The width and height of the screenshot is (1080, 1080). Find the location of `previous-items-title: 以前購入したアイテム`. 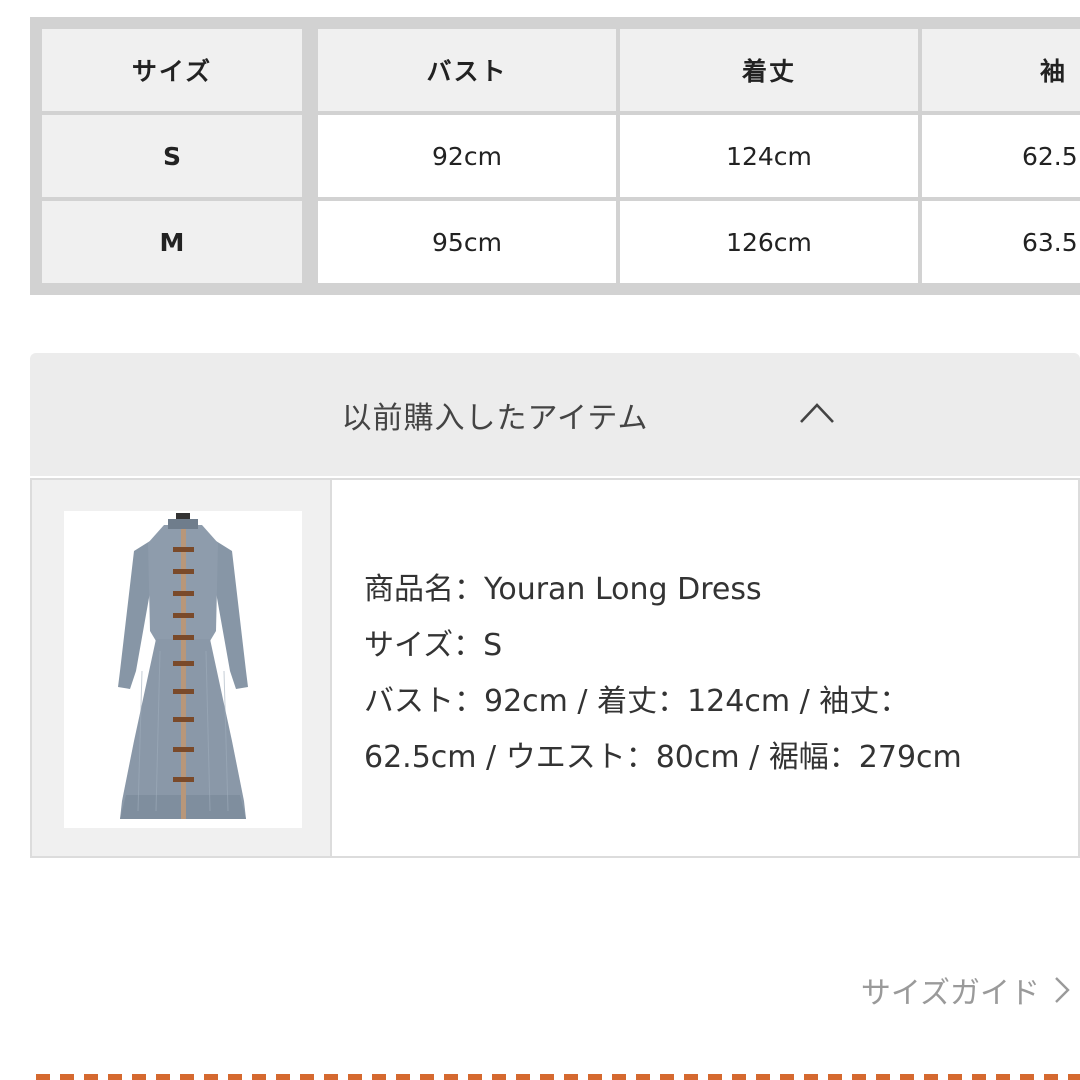

previous-items-title: 以前購入したアイテム is located at coordinates (495, 418).